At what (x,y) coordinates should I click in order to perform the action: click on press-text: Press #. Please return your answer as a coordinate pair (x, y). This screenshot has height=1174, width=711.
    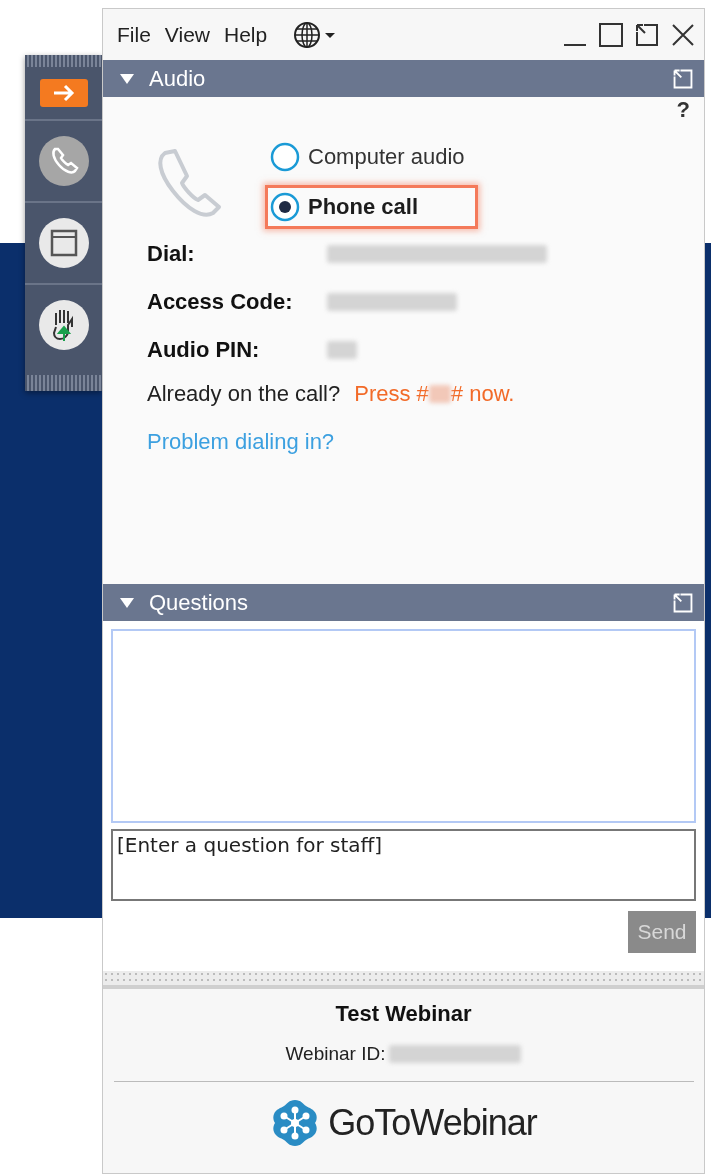
    Looking at the image, I should click on (391, 394).